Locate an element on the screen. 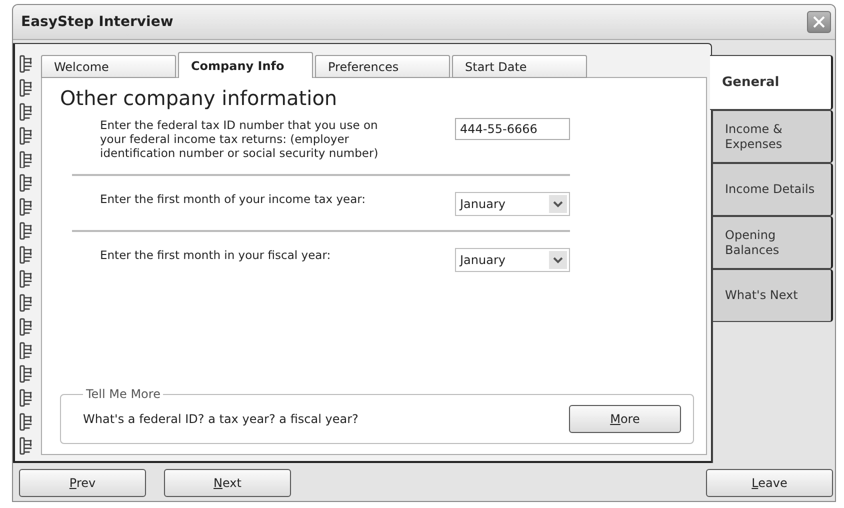  tab: Welcome is located at coordinates (108, 66).